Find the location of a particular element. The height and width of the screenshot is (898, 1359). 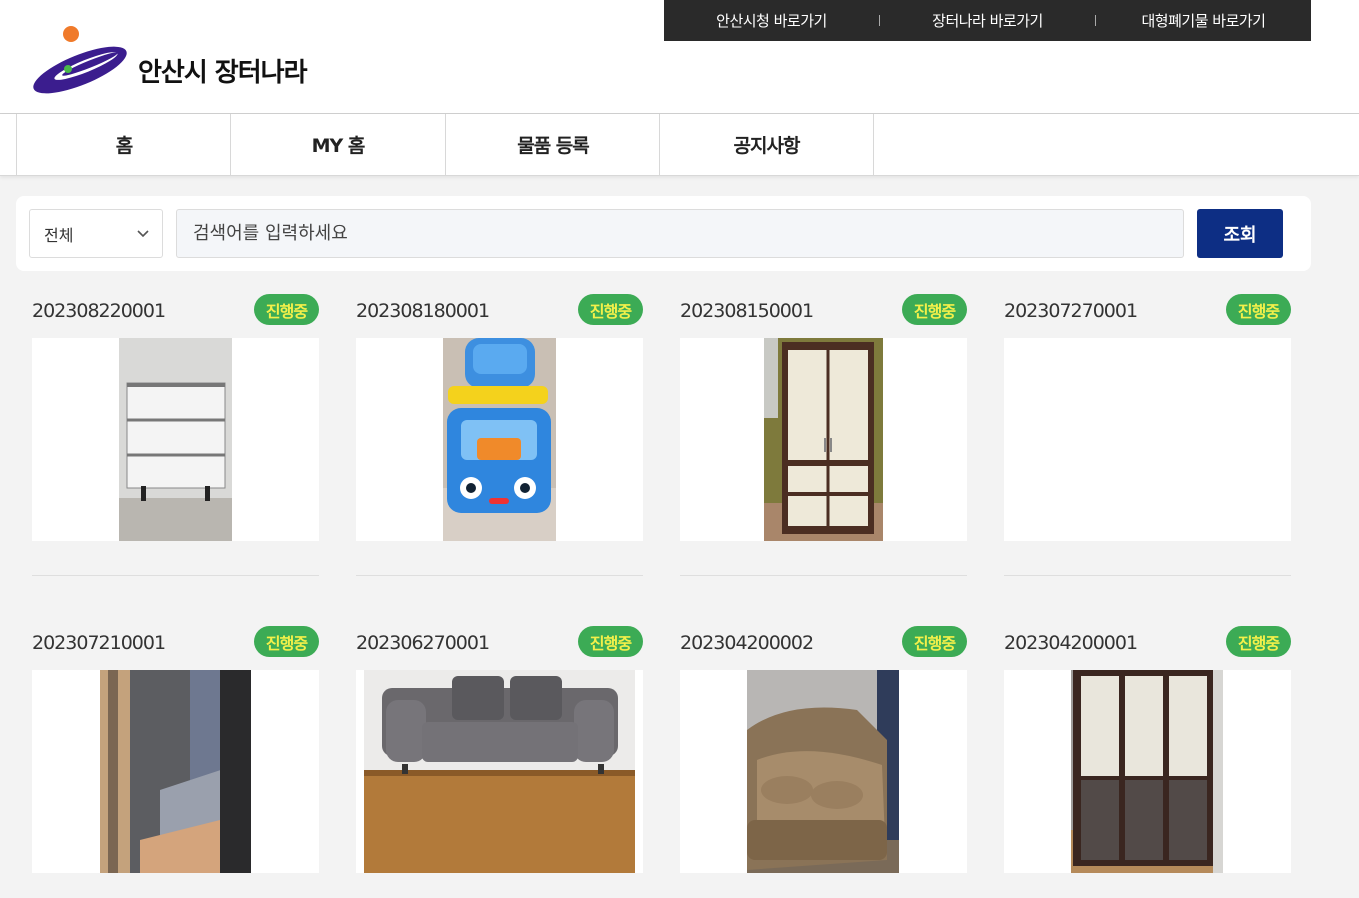

item-card: 202308220001 진행중 is located at coordinates (175, 436).